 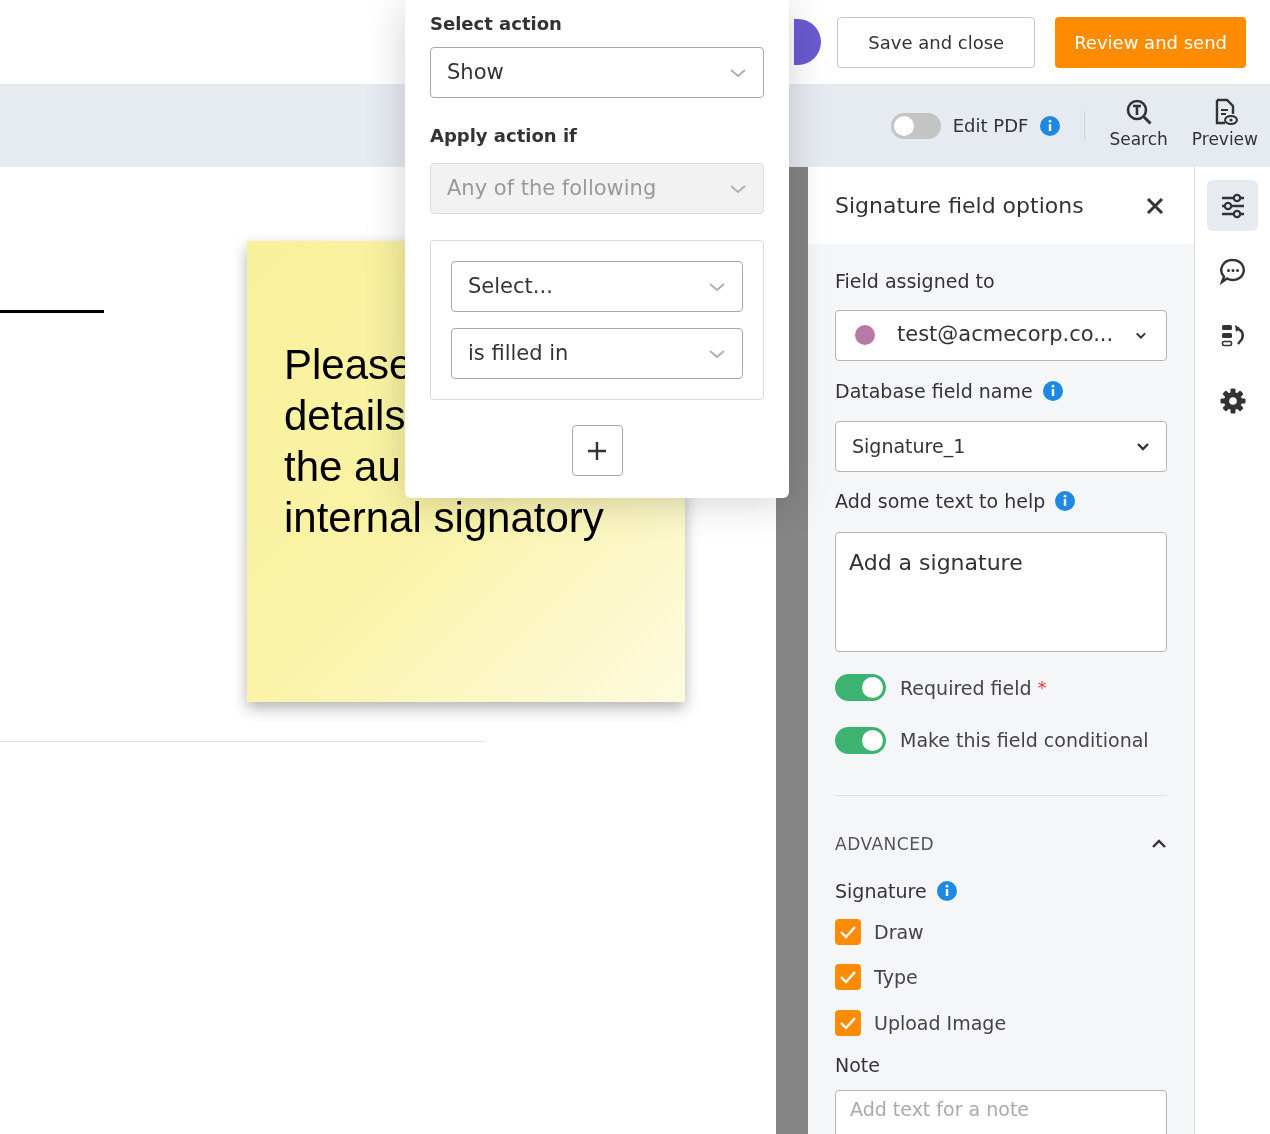 I want to click on field-assigned-label: Field assigned to, so click(x=915, y=281).